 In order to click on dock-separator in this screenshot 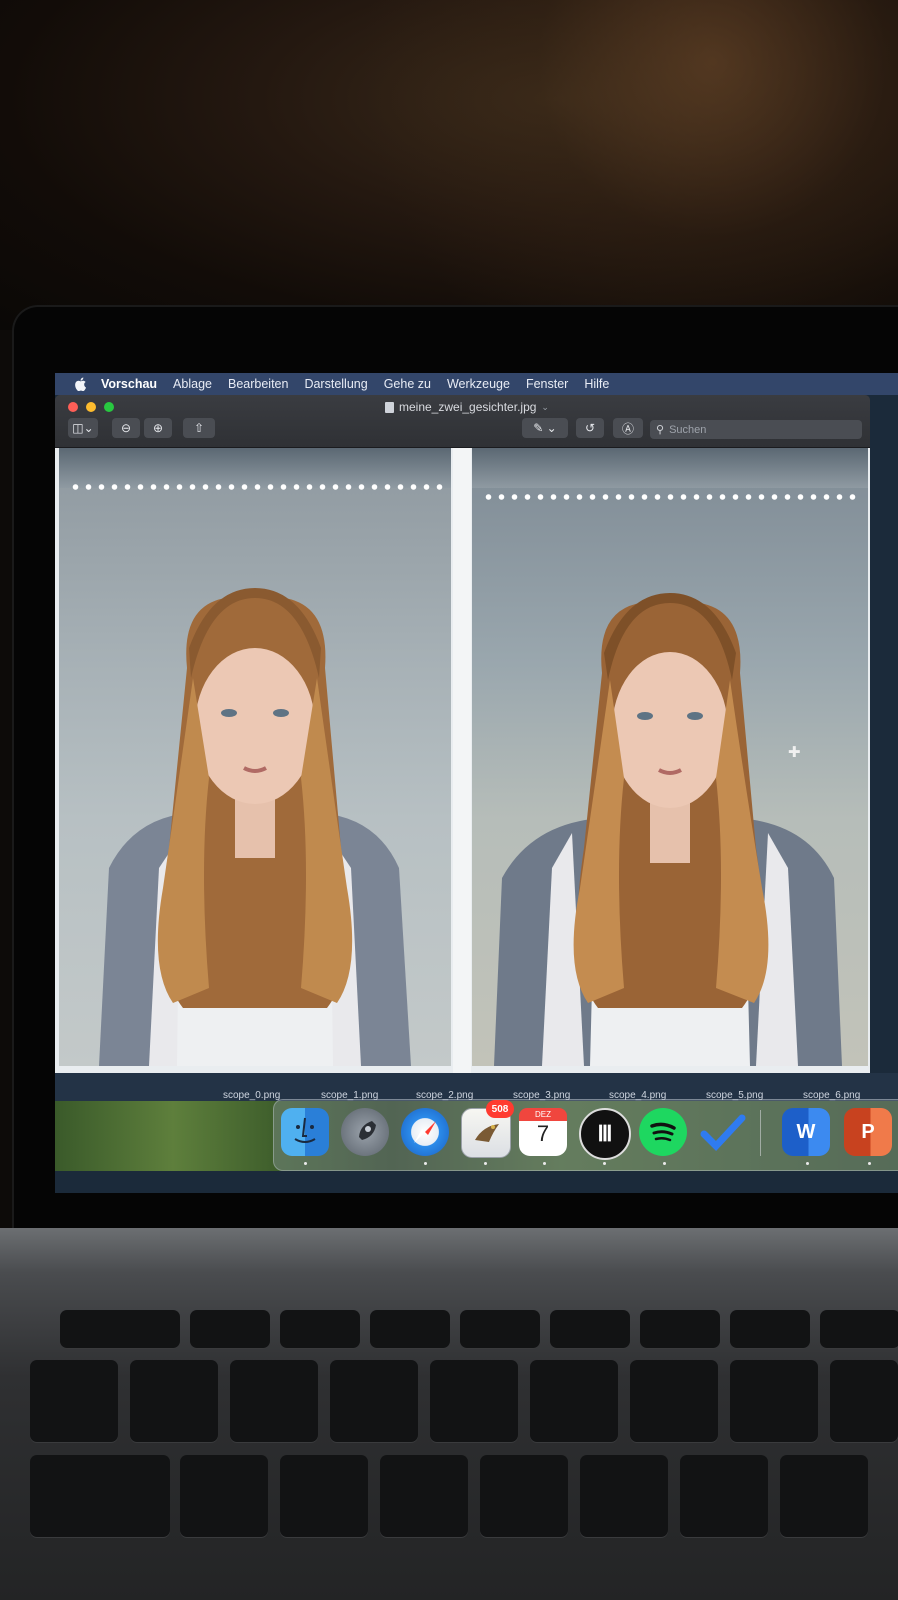, I will do `click(760, 1133)`.